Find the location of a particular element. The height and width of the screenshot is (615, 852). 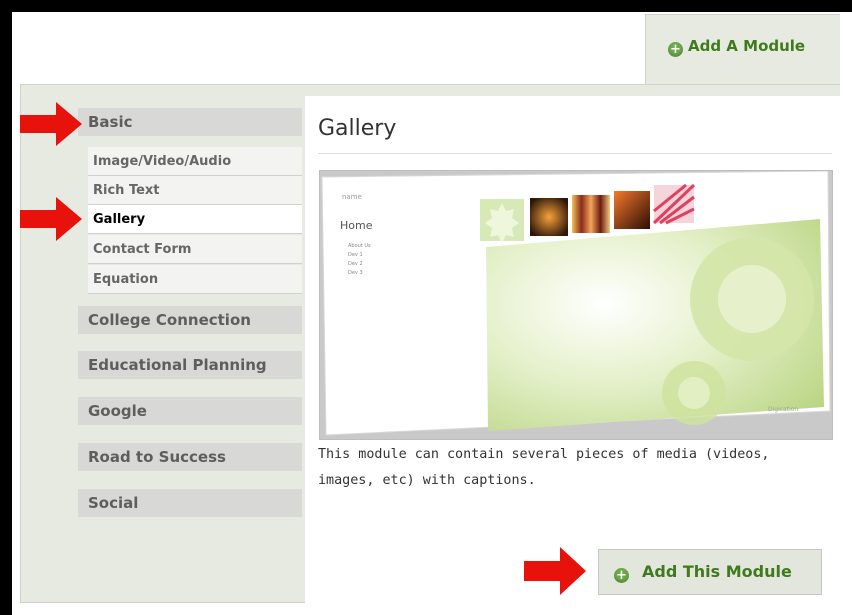

category-label: Road to Success is located at coordinates (157, 457).